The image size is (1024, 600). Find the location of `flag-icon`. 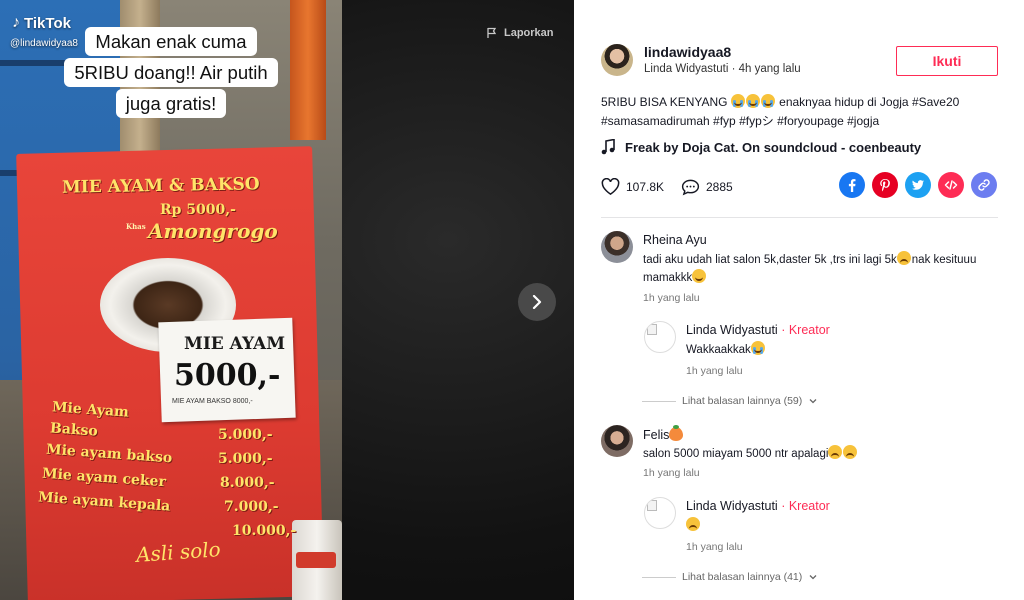

flag-icon is located at coordinates (492, 32).